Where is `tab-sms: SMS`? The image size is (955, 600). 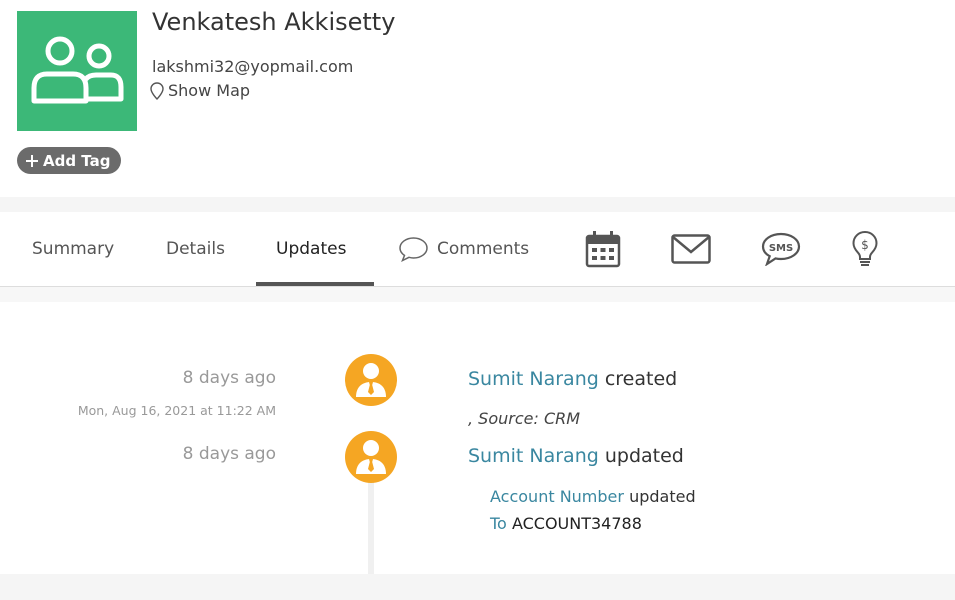 tab-sms: SMS is located at coordinates (781, 249).